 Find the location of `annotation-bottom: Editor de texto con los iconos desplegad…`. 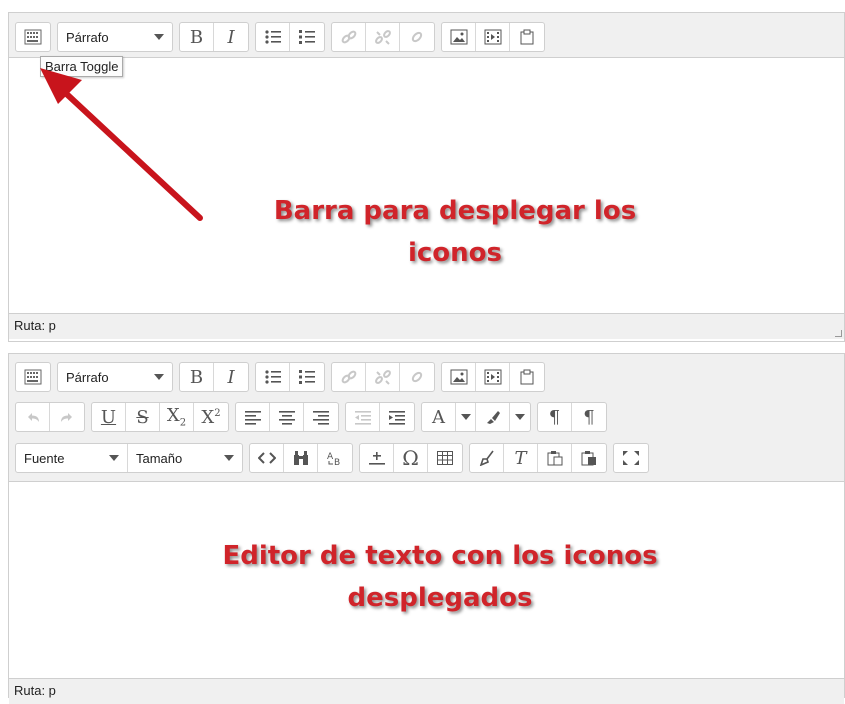

annotation-bottom: Editor de texto con los iconos desplegad… is located at coordinates (440, 577).